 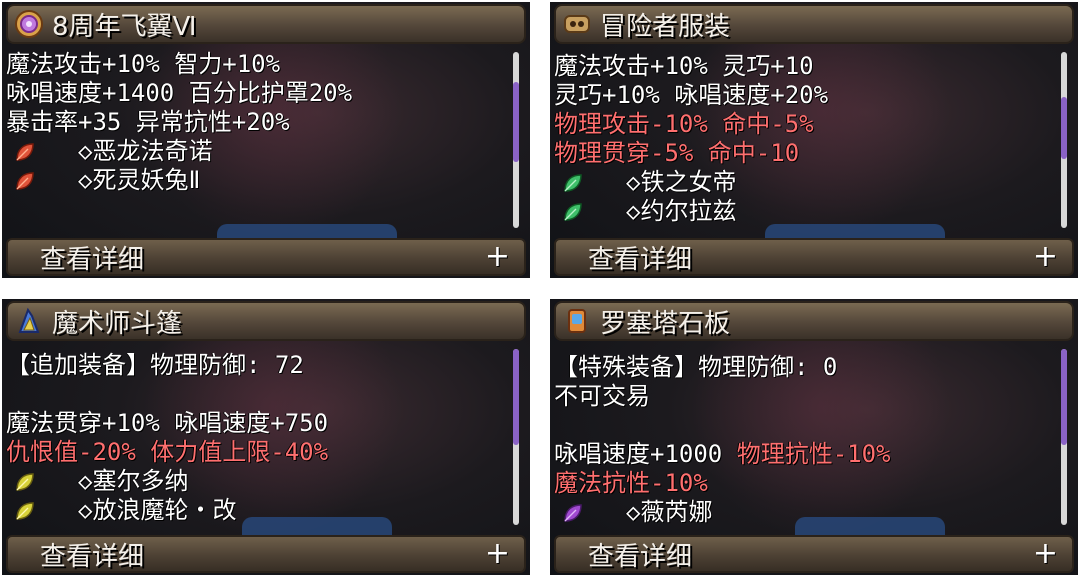 I want to click on stat-line: 【追加装备】物理防御: 72, so click(x=155, y=365).